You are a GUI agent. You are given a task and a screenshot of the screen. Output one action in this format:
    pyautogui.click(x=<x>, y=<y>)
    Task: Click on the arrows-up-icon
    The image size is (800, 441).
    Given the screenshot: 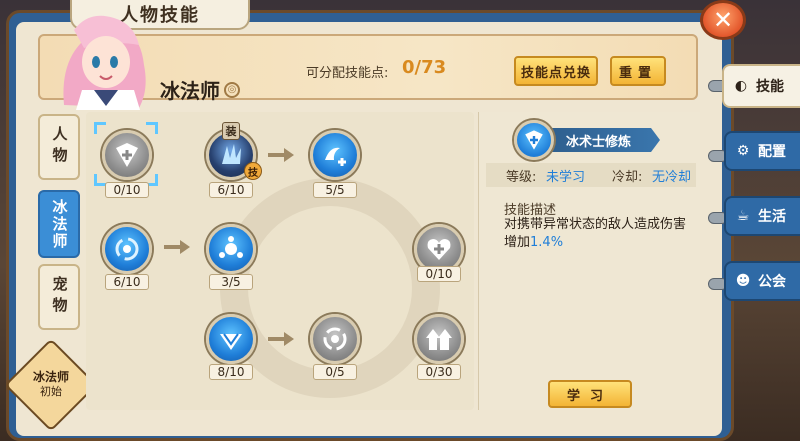 What is the action you would take?
    pyautogui.click(x=439, y=339)
    